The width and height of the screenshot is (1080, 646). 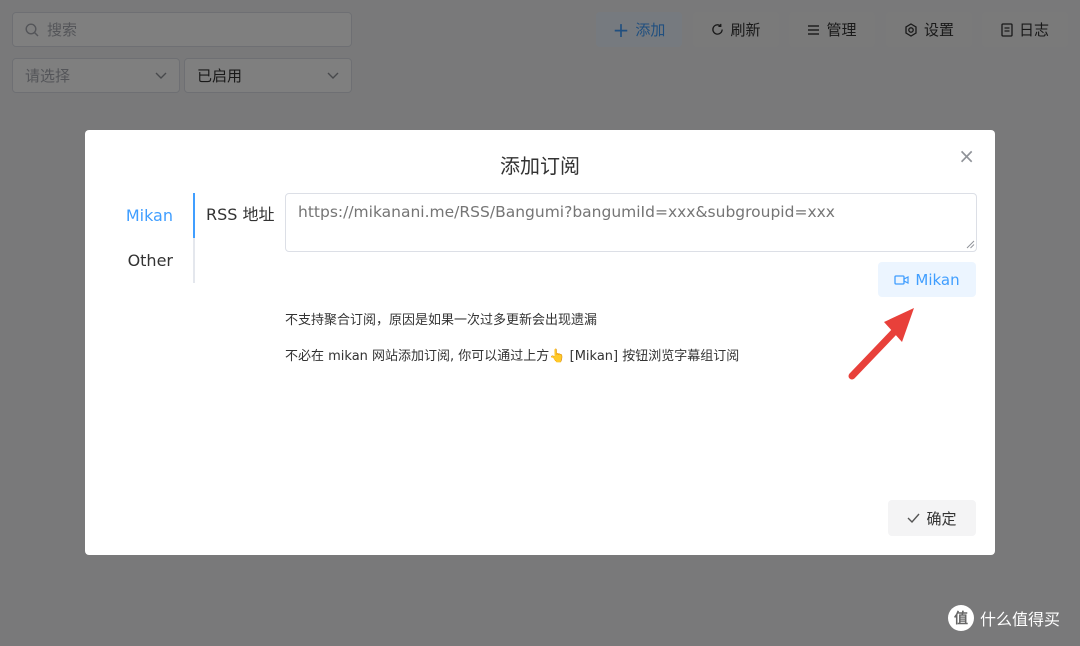 What do you see at coordinates (961, 618) in the screenshot?
I see `watermark-logo: 值` at bounding box center [961, 618].